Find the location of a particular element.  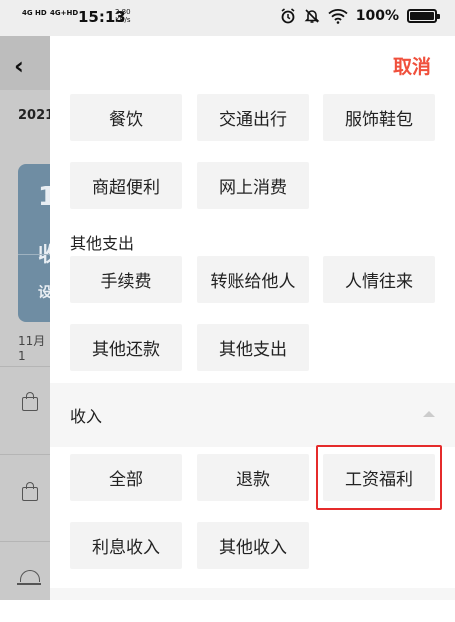

bell-icon is located at coordinates (29, 577).